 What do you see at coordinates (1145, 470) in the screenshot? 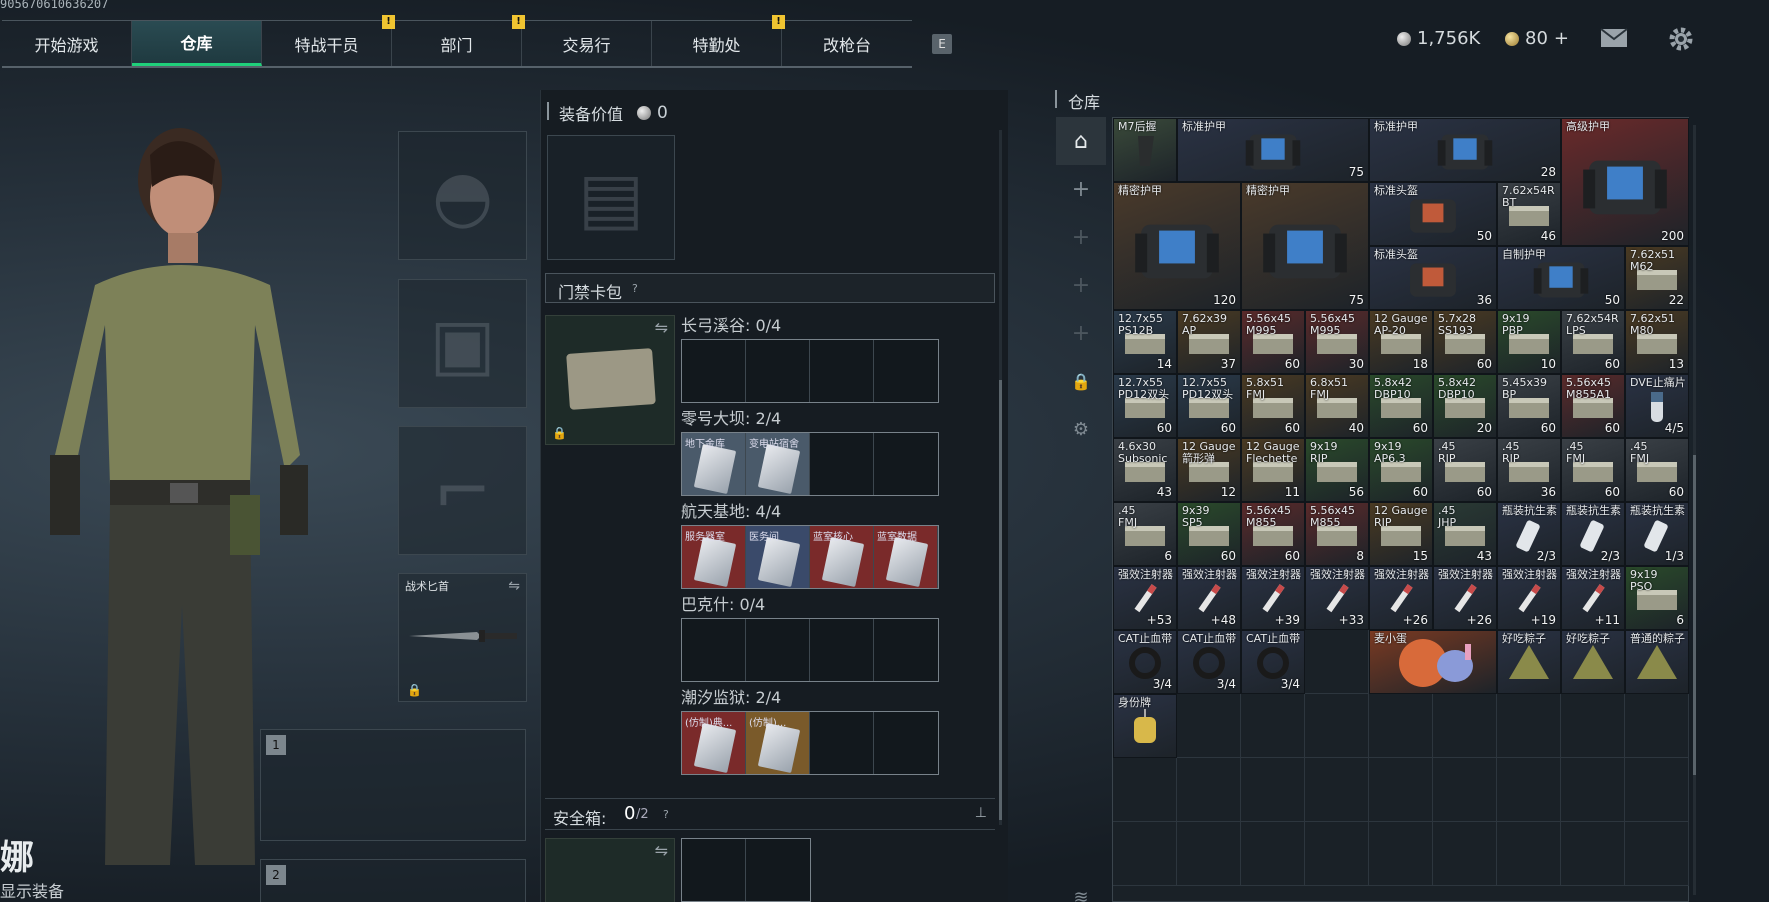
I see `inventory-item: 4.6x30 Subsonic 43` at bounding box center [1145, 470].